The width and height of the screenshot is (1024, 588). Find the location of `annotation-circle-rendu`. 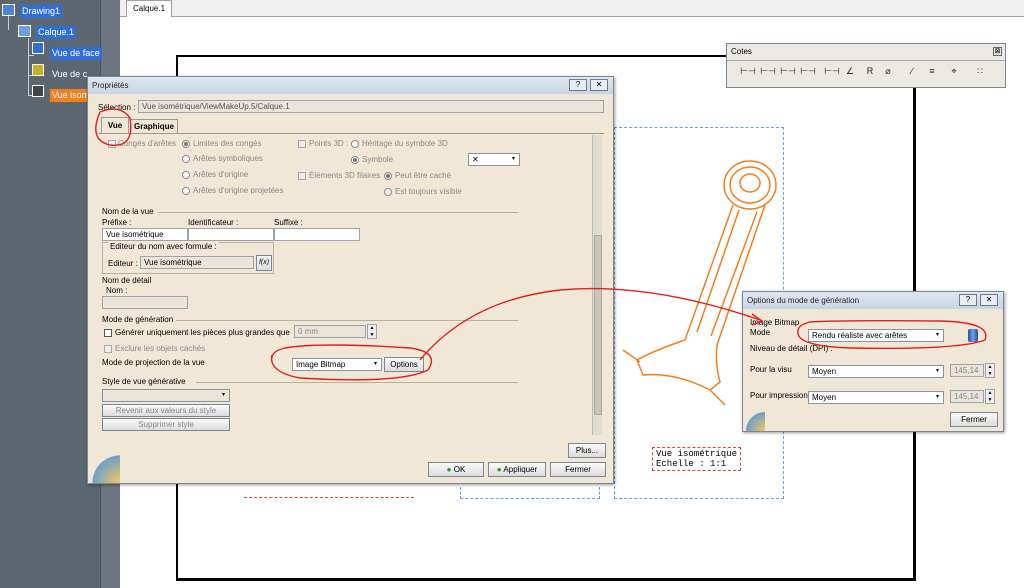

annotation-circle-rendu is located at coordinates (892, 334).